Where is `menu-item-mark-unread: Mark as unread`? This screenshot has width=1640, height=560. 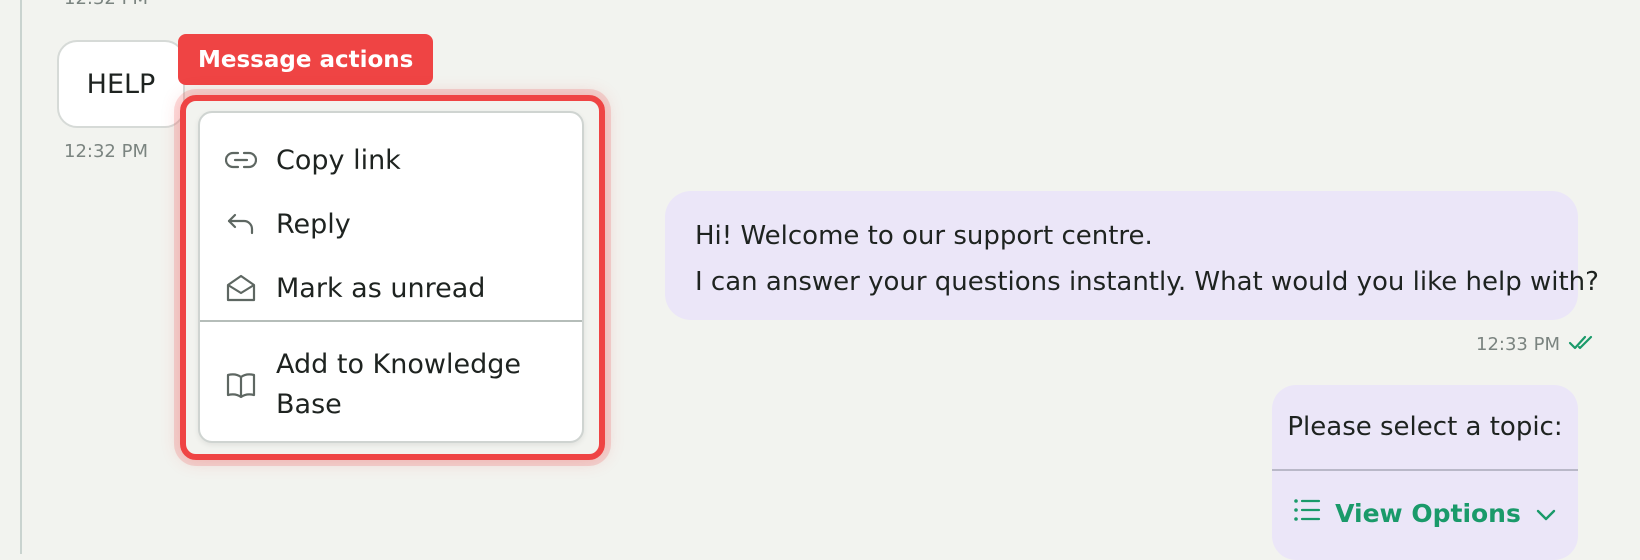 menu-item-mark-unread: Mark as unread is located at coordinates (391, 288).